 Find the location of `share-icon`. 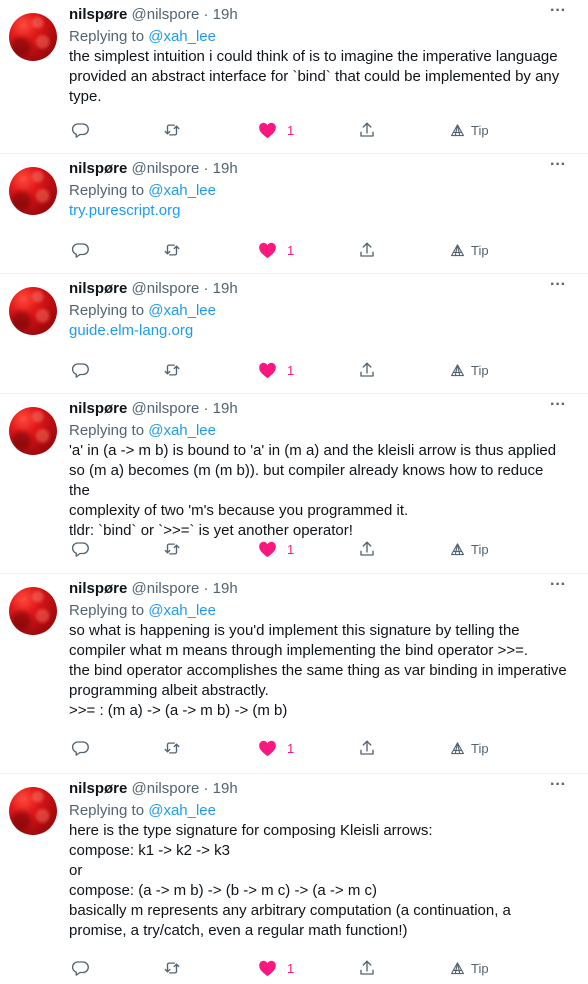

share-icon is located at coordinates (367, 748).